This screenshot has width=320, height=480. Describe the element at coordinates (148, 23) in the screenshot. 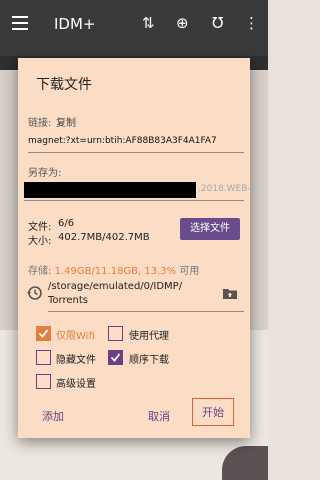

I see `sort-icon: ⇅` at that location.